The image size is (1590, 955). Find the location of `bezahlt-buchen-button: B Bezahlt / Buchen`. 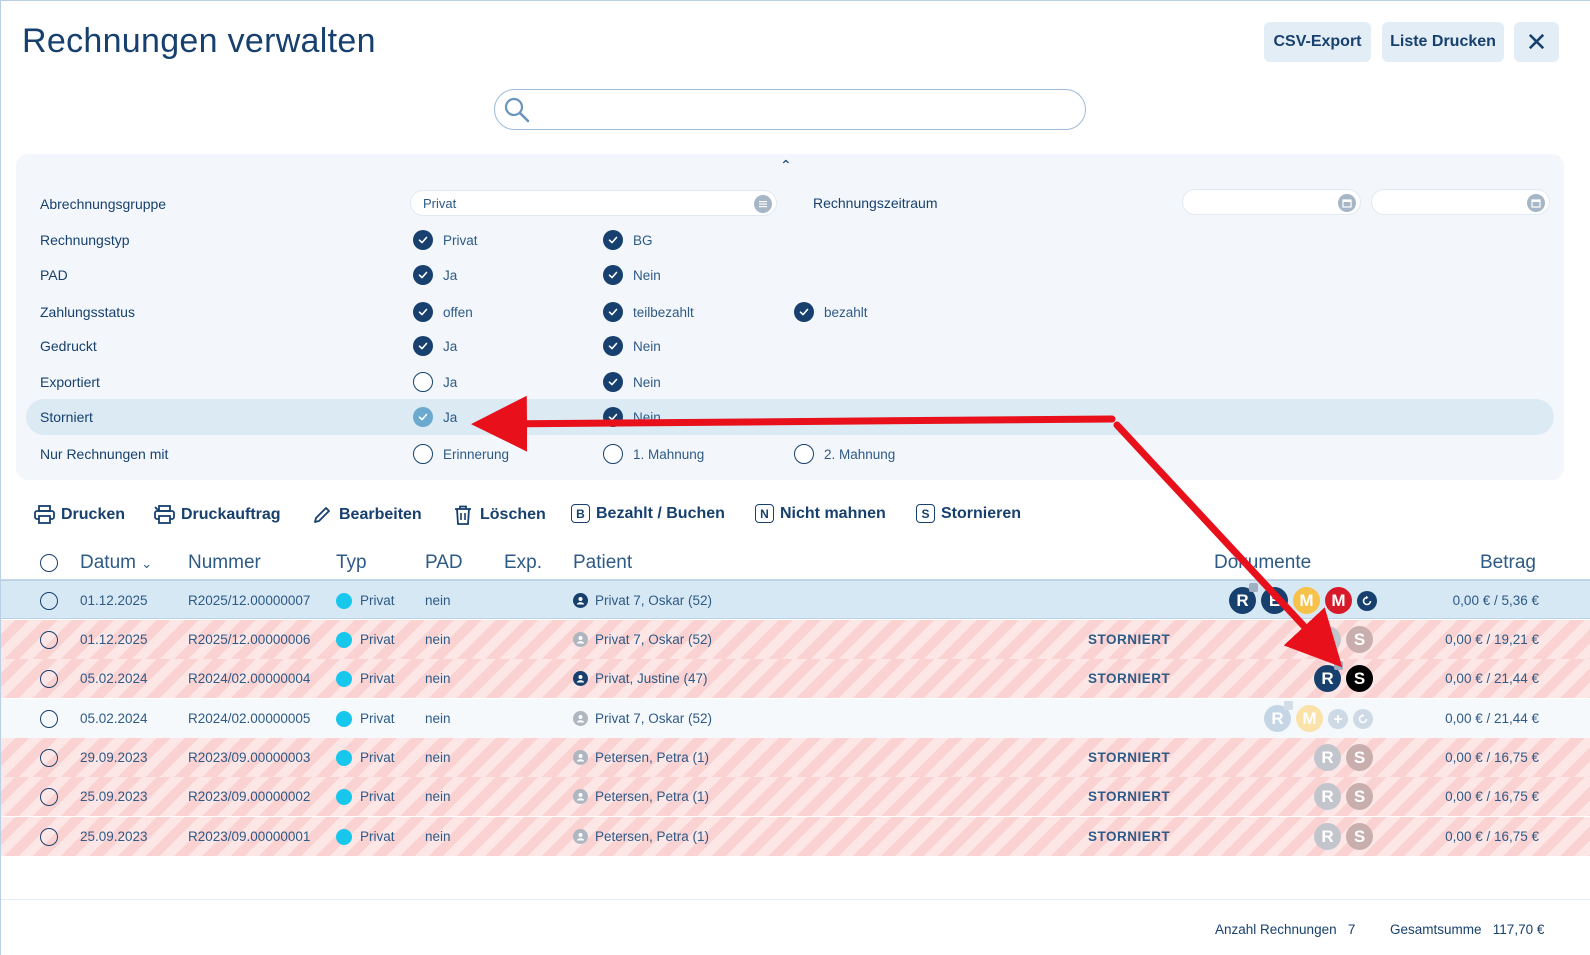

bezahlt-buchen-button: B Bezahlt / Buchen is located at coordinates (648, 513).